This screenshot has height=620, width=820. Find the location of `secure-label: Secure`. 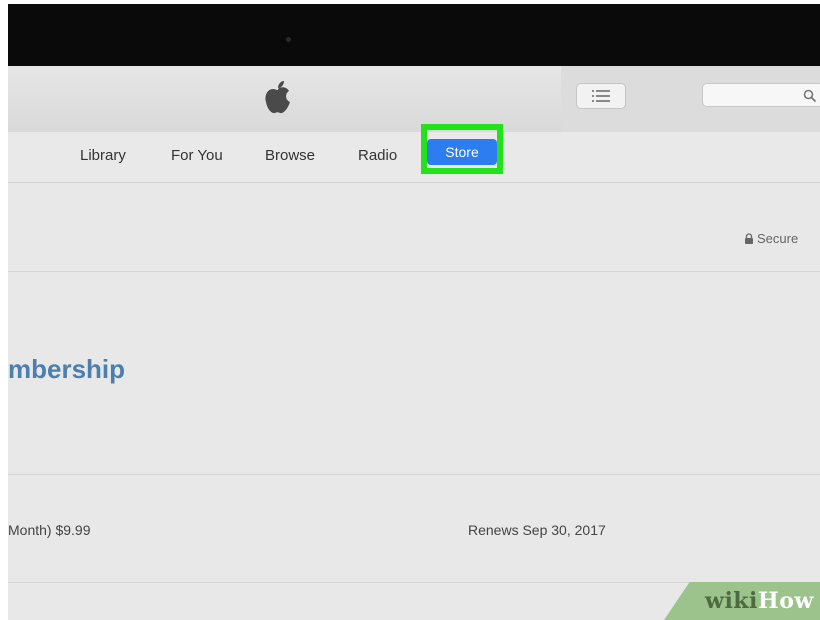

secure-label: Secure is located at coordinates (778, 238).